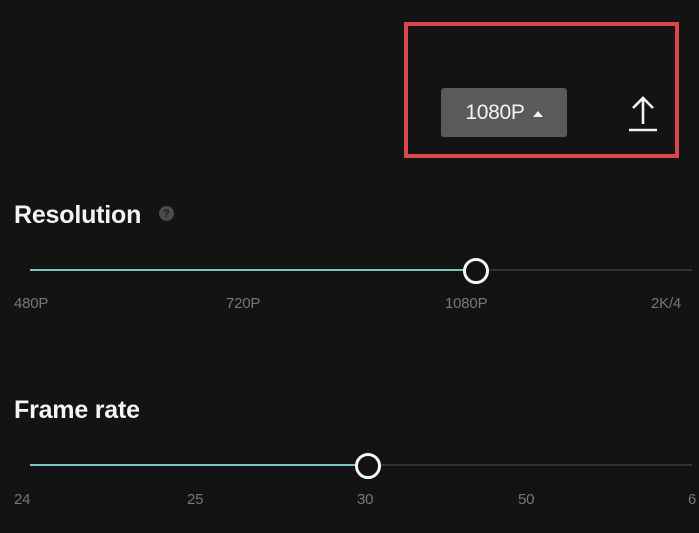 The image size is (699, 533). What do you see at coordinates (22, 499) in the screenshot?
I see `frame-rate-tick-24: 24` at bounding box center [22, 499].